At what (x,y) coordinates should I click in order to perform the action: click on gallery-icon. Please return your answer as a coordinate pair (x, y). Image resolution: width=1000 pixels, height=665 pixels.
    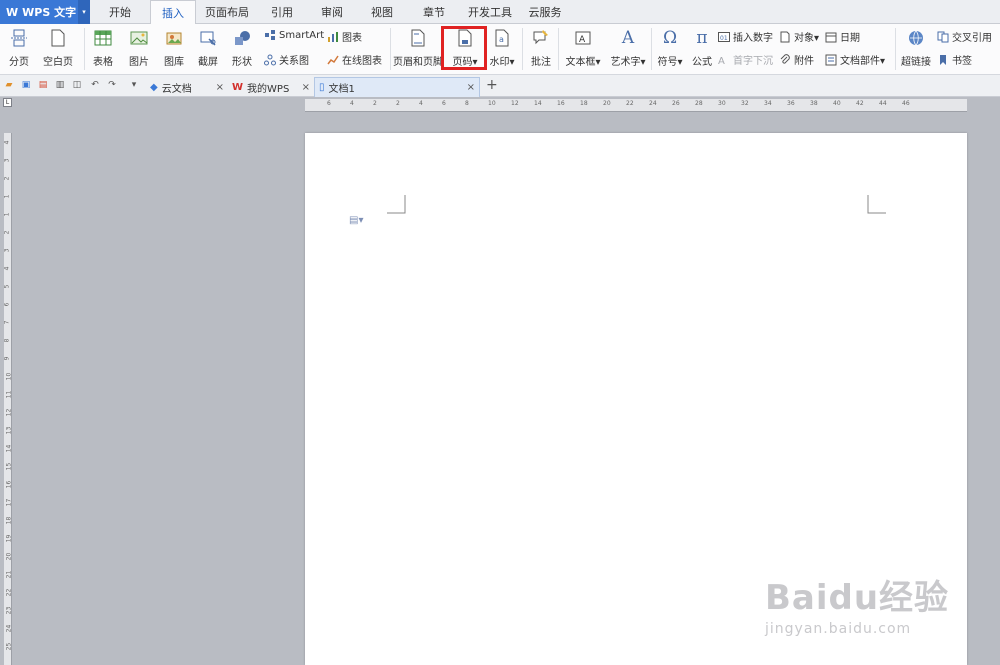
    Looking at the image, I should click on (174, 38).